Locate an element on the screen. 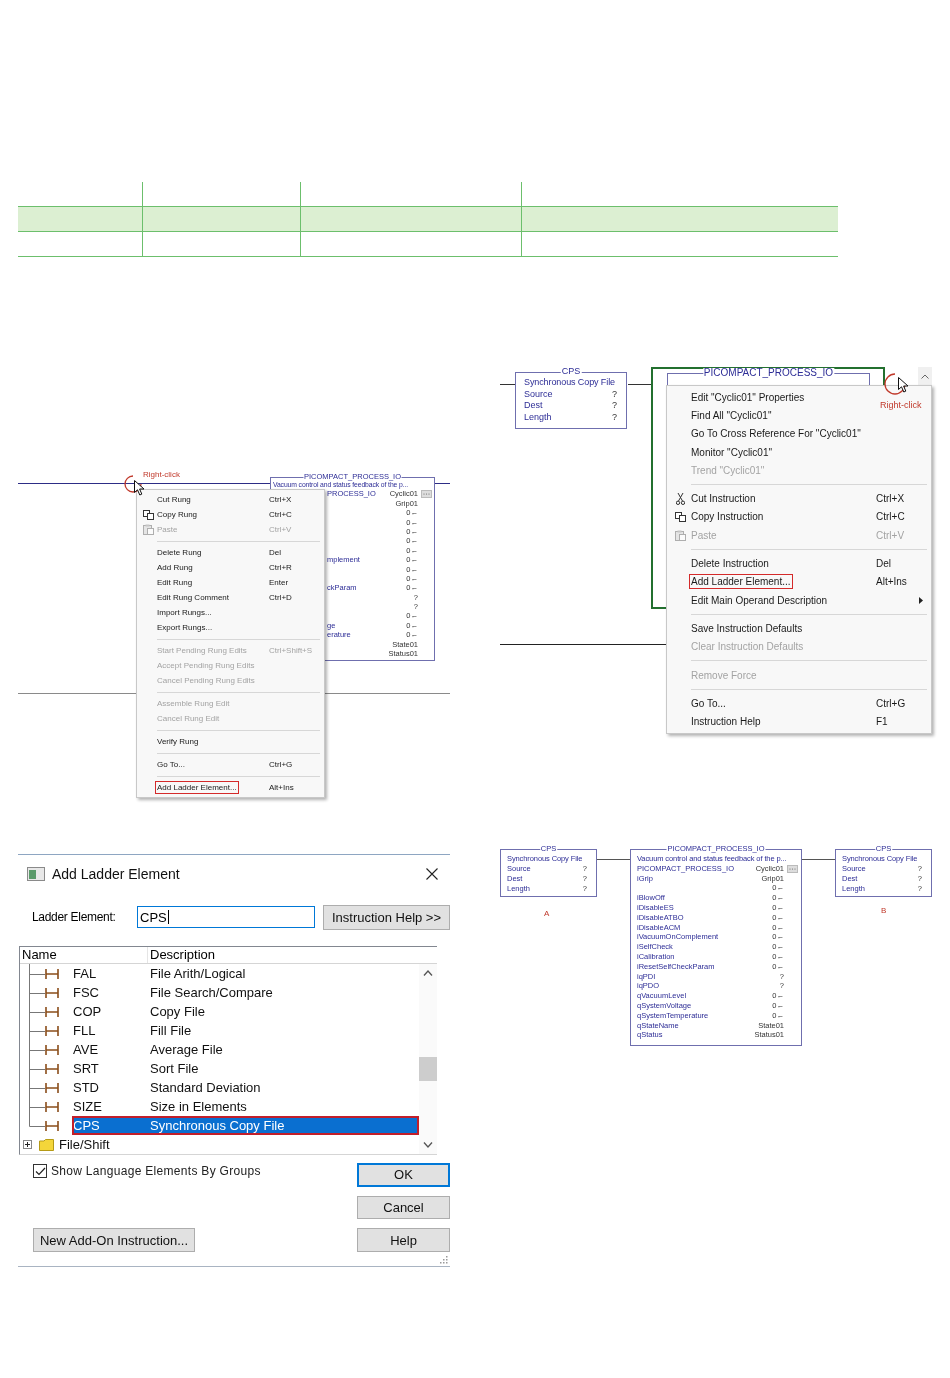 This screenshot has width=950, height=1378. shortcut-text: Alt+Ins is located at coordinates (891, 582).